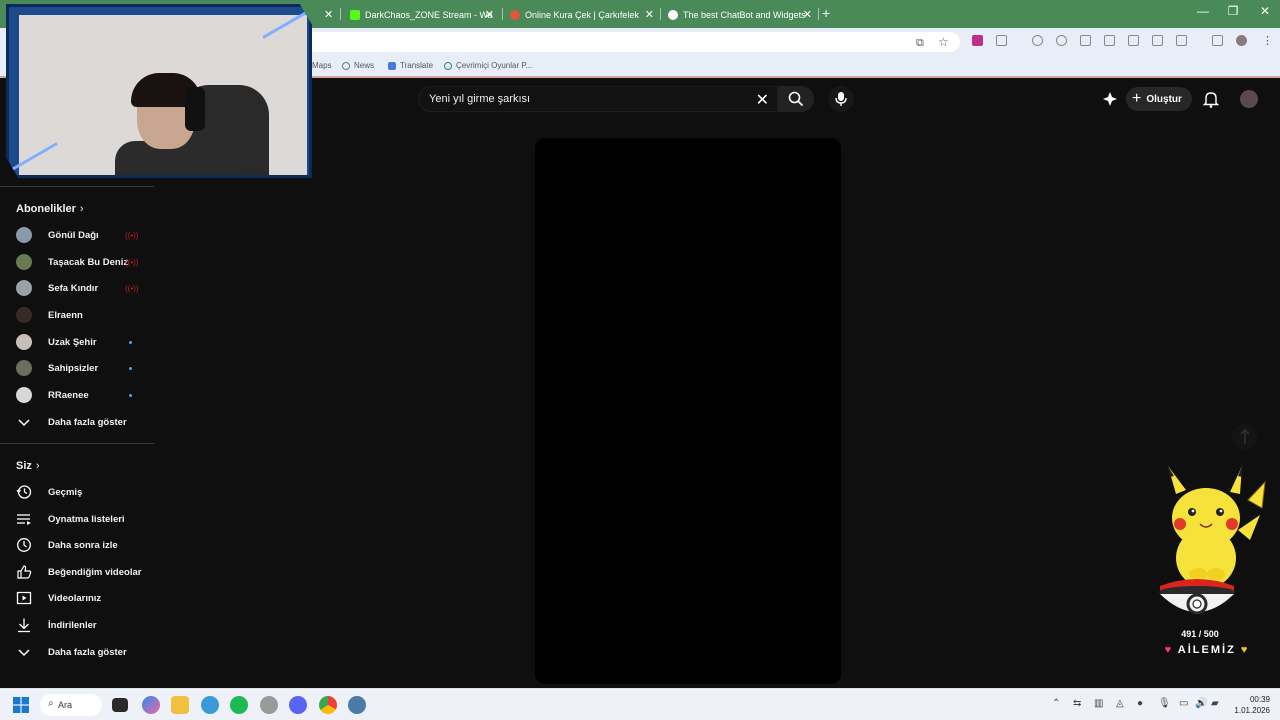 The width and height of the screenshot is (1280, 720). I want to click on gemini-sparkle-icon, so click(1110, 99).